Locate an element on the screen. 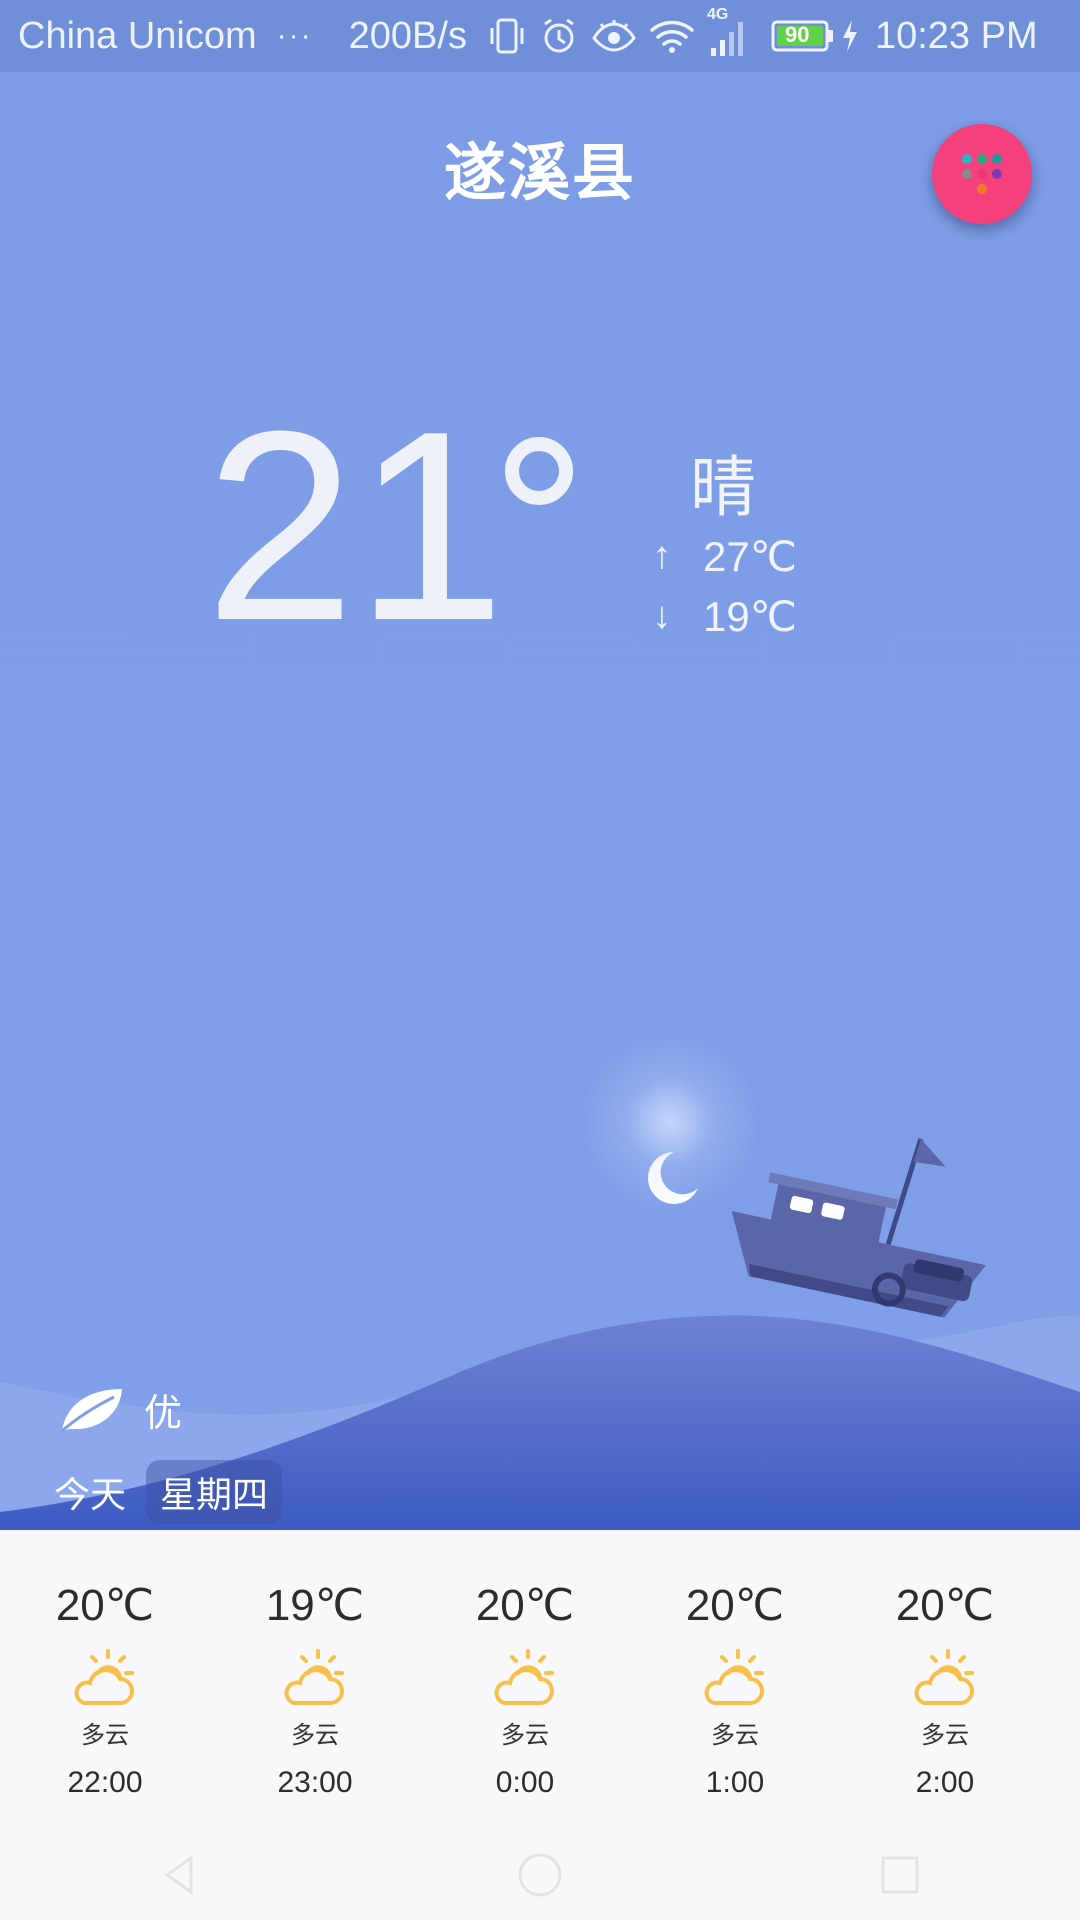  weekday-badge: 星期四 is located at coordinates (214, 1492).